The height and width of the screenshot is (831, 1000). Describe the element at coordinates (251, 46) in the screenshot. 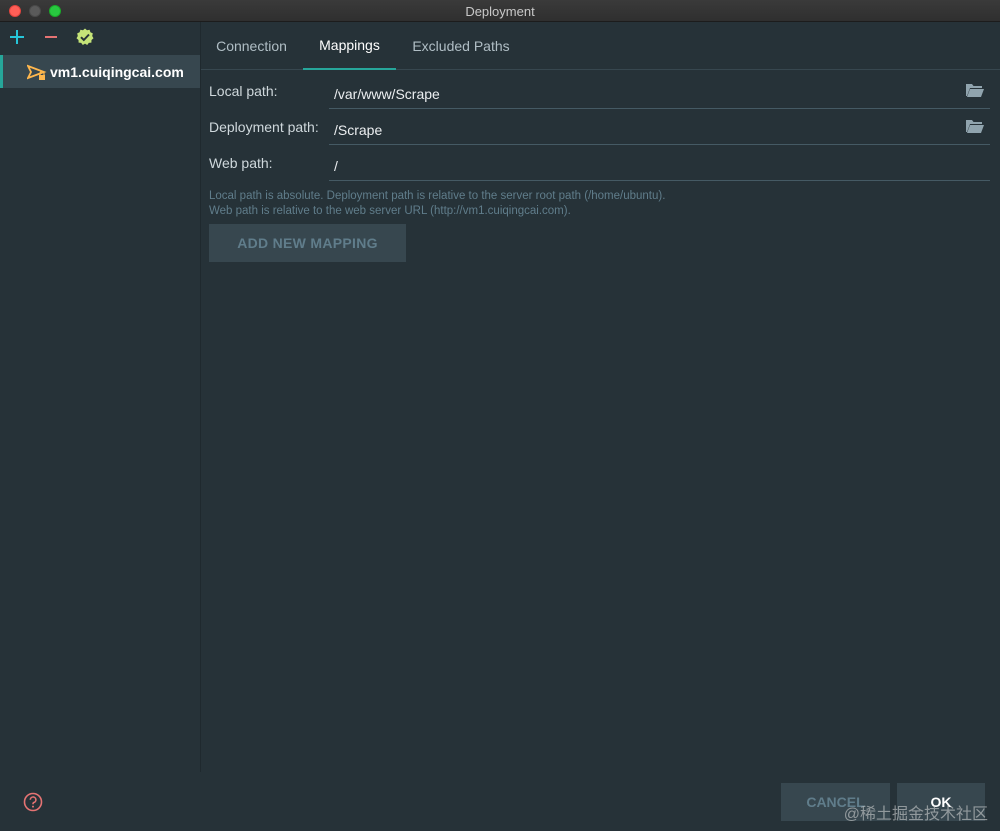

I see `tab-connection: Connection` at that location.